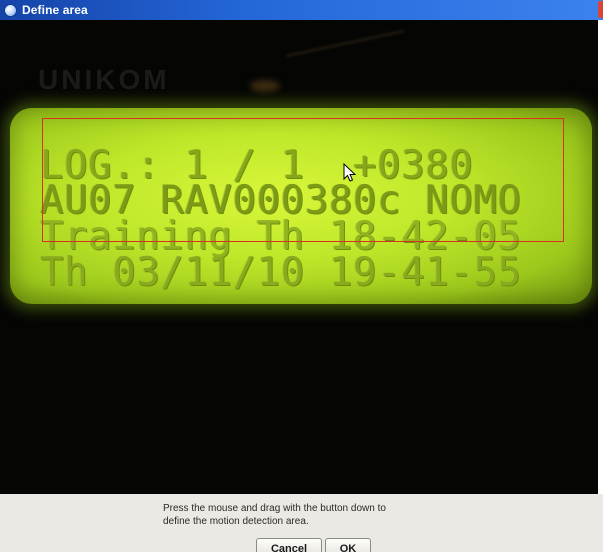  Describe the element at coordinates (265, 86) in the screenshot. I see `background-smudge` at that location.